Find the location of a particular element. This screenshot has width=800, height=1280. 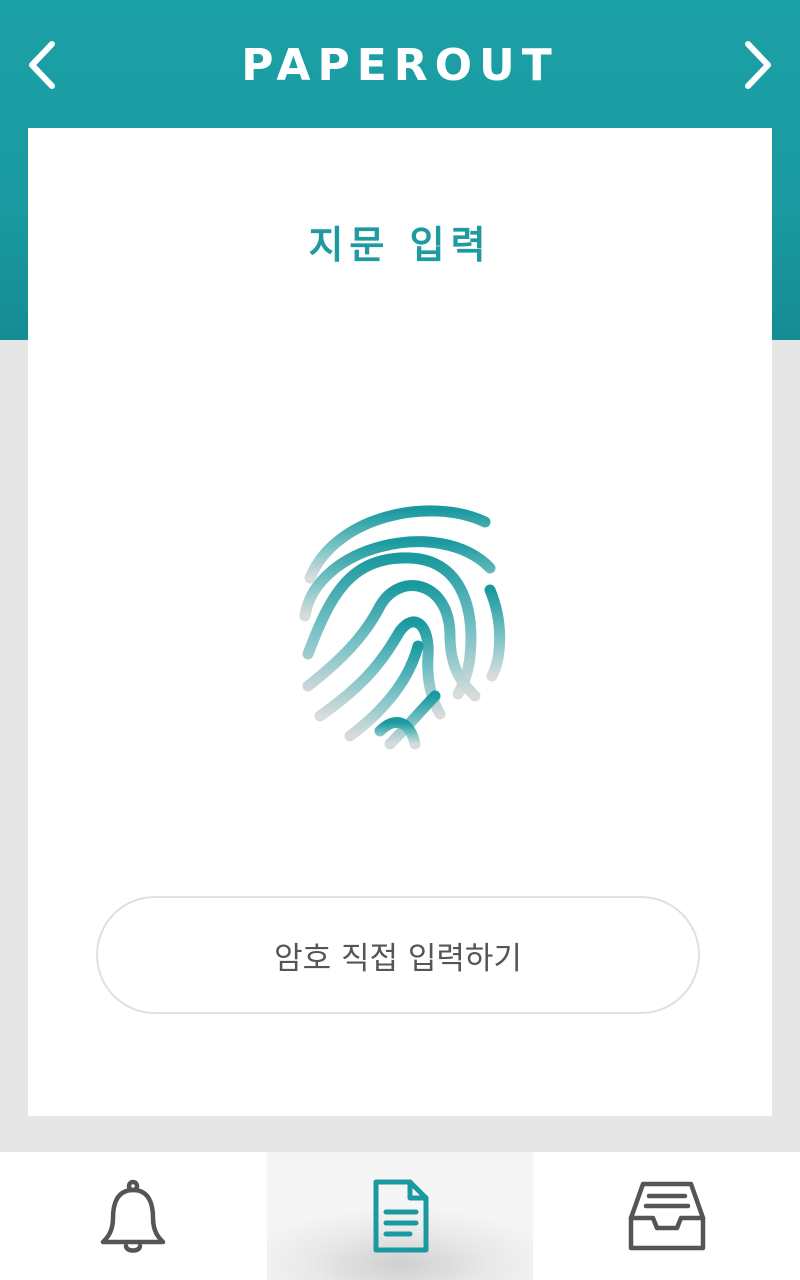

tab-inbox is located at coordinates (666, 1216).